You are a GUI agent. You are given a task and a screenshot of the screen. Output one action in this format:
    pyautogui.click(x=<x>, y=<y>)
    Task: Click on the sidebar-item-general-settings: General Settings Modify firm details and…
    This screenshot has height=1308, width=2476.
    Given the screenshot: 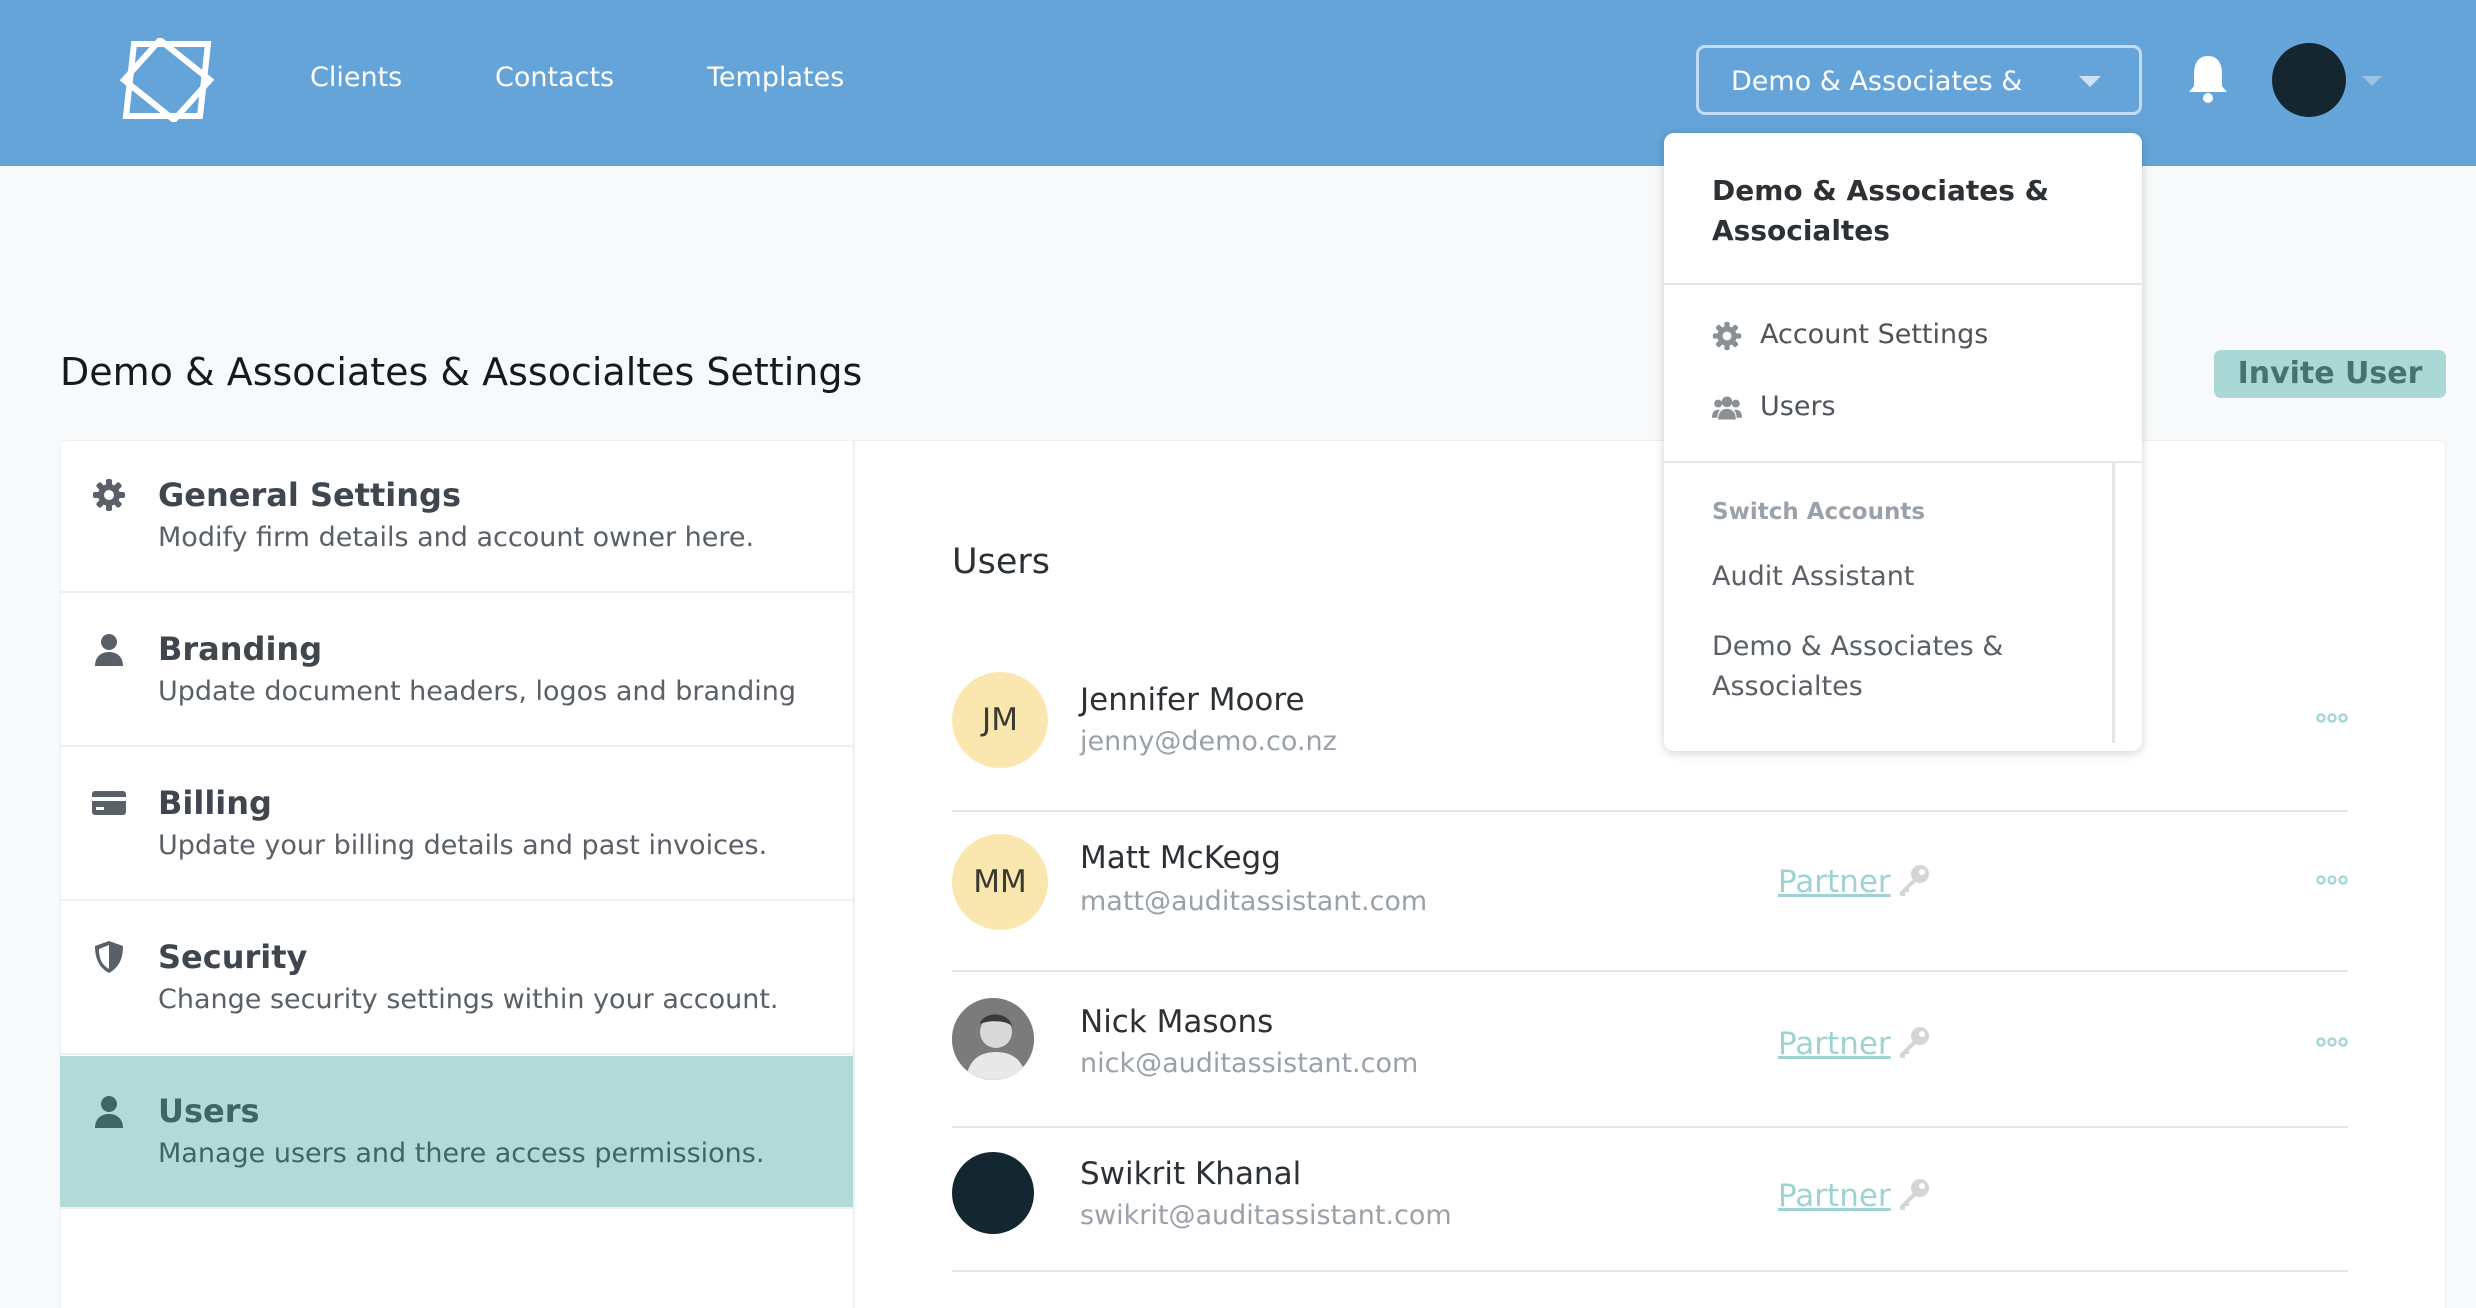 What is the action you would take?
    pyautogui.click(x=456, y=516)
    